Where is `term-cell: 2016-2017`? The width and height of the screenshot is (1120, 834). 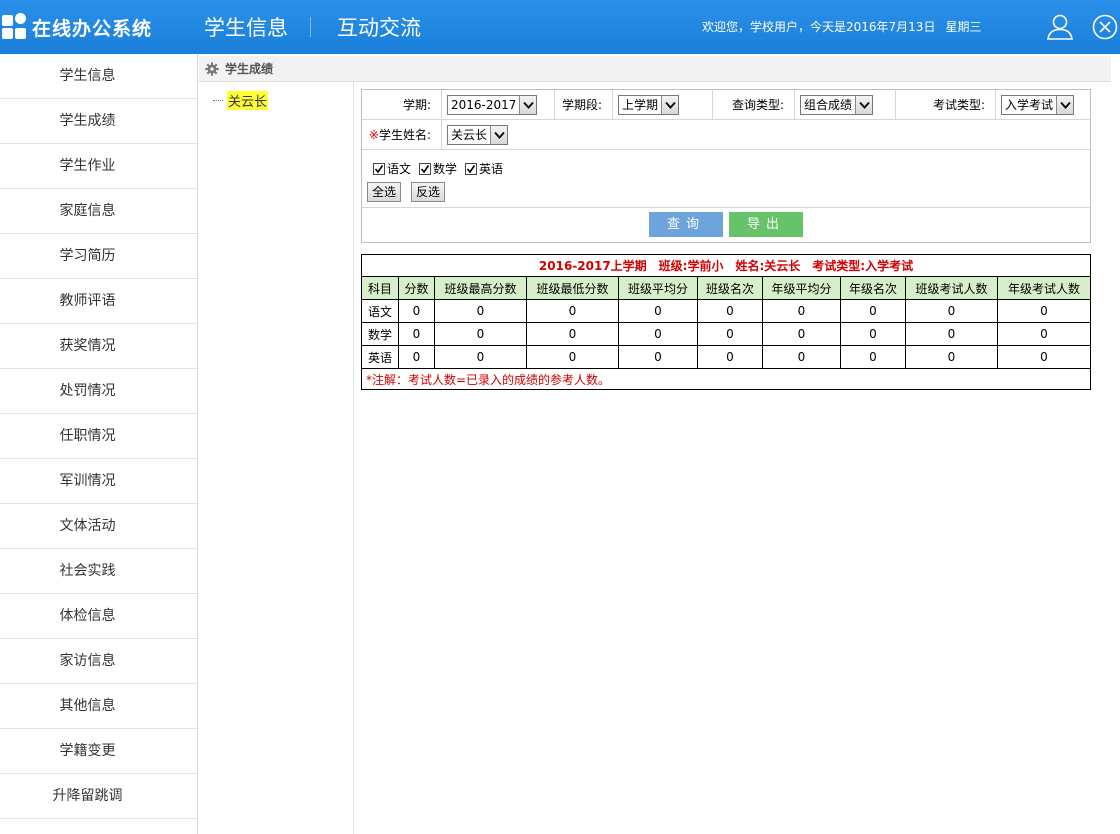 term-cell: 2016-2017 is located at coordinates (498, 104).